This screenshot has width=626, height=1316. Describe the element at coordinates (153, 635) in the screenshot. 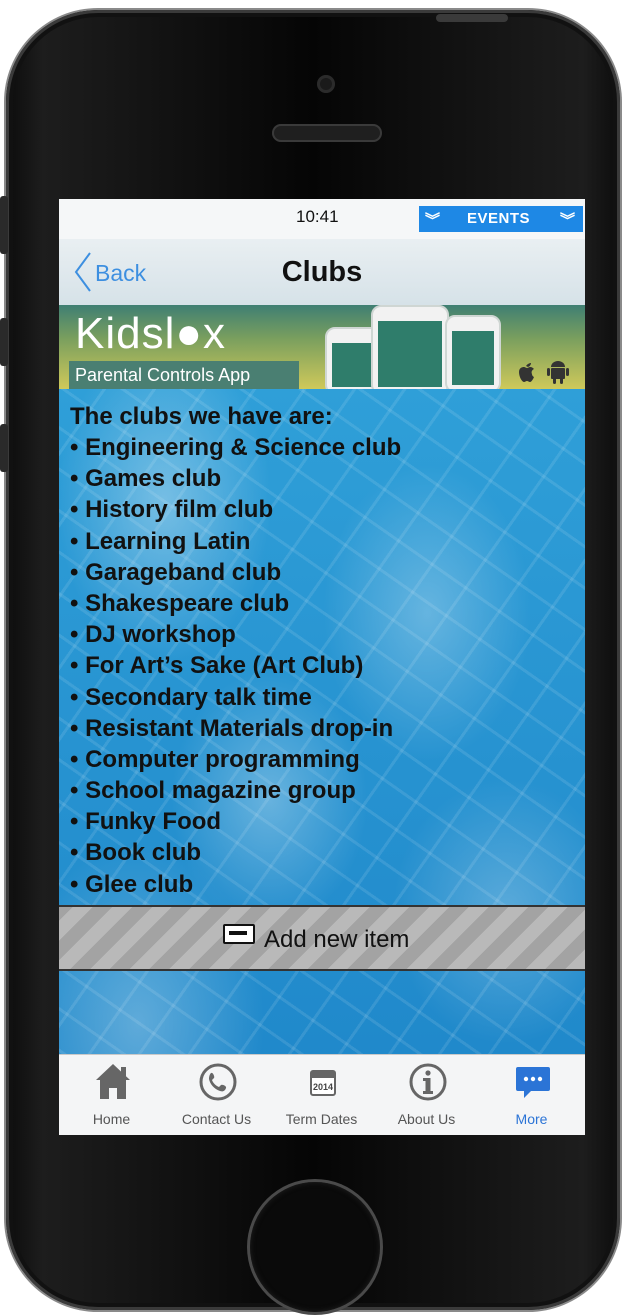

I see `list-item: • DJ workshop` at that location.